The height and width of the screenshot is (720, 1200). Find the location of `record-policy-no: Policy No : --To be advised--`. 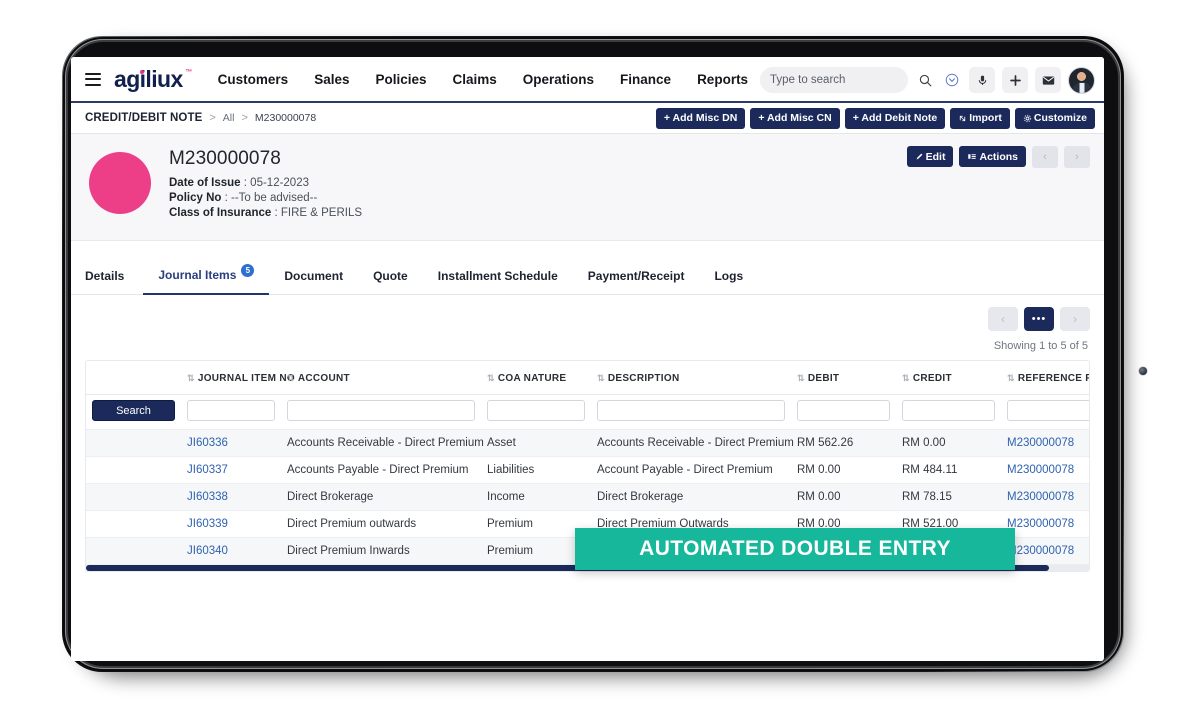

record-policy-no: Policy No : --To be advised-- is located at coordinates (265, 198).